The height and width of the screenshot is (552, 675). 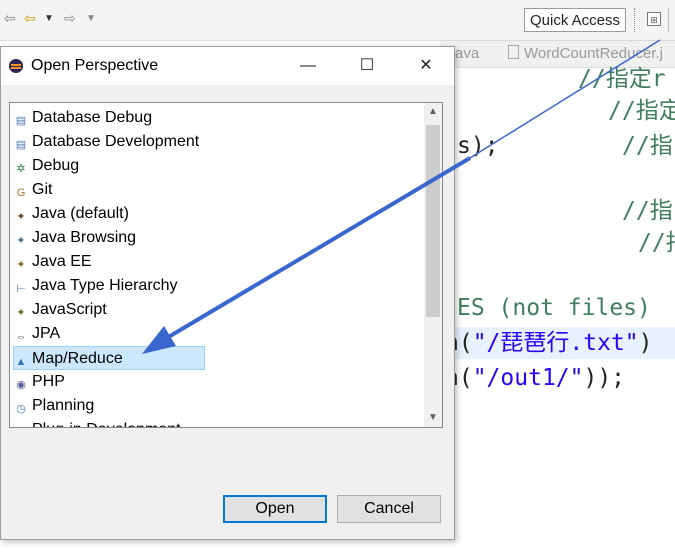 What do you see at coordinates (21, 145) in the screenshot?
I see `database-development-icon: ▤` at bounding box center [21, 145].